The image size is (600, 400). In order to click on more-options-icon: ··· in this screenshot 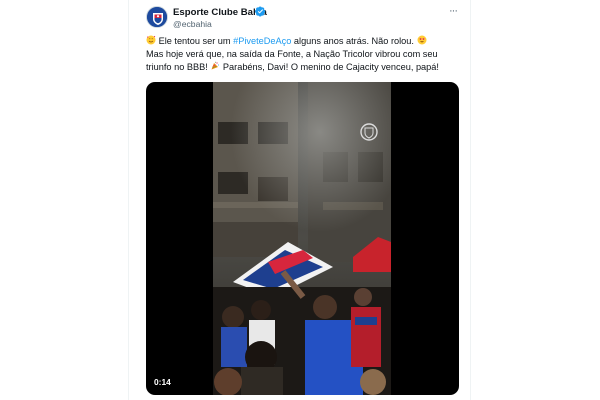, I will do `click(453, 11)`.